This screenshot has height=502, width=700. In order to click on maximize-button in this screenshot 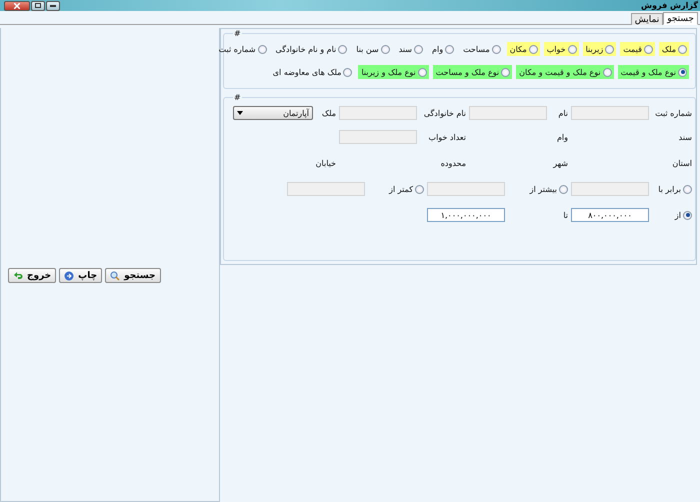, I will do `click(38, 5)`.